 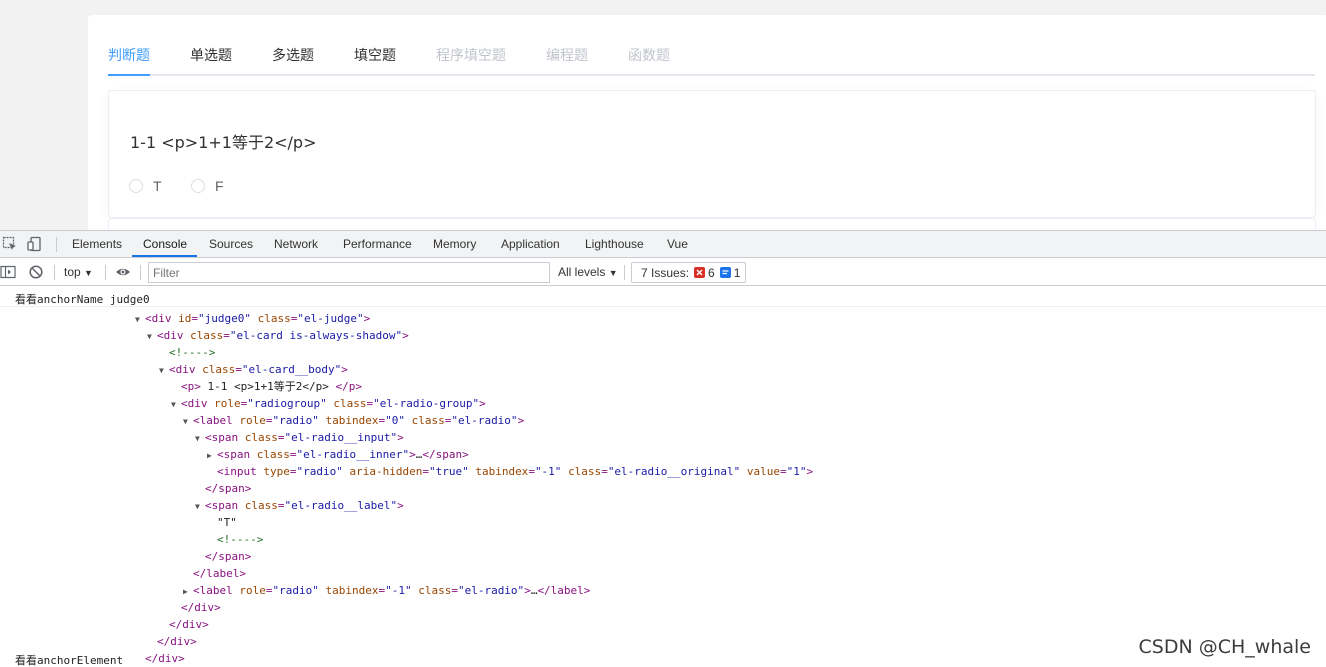 What do you see at coordinates (97, 244) in the screenshot?
I see `tab-elements: Elements` at bounding box center [97, 244].